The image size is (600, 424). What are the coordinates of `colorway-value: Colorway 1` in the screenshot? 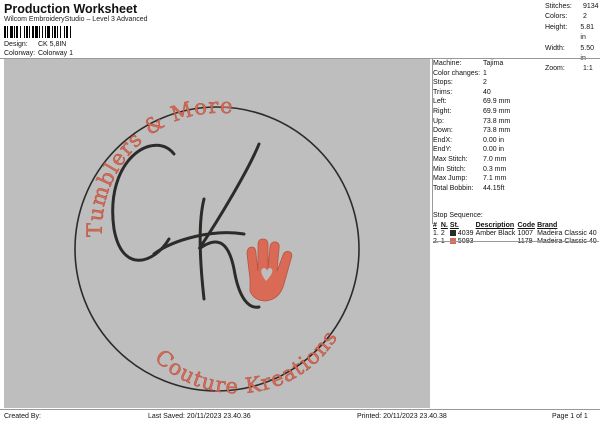 It's located at (55, 53).